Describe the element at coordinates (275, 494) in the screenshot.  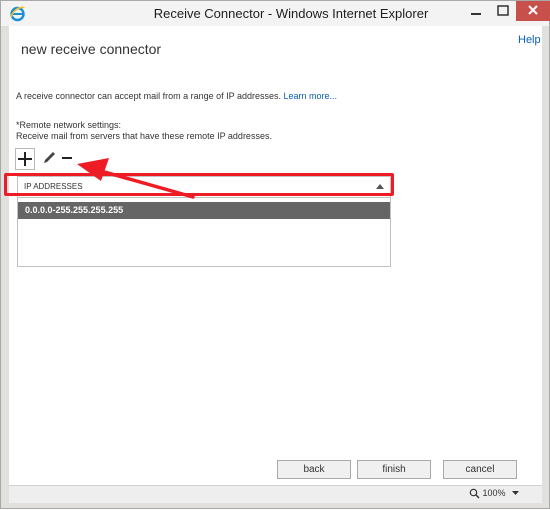
I see `status-bar: 100%` at that location.